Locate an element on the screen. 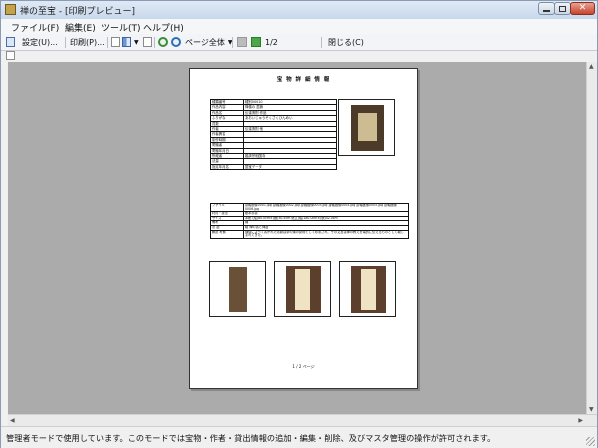 The image size is (598, 448). multi-page-icon is located at coordinates (126, 42).